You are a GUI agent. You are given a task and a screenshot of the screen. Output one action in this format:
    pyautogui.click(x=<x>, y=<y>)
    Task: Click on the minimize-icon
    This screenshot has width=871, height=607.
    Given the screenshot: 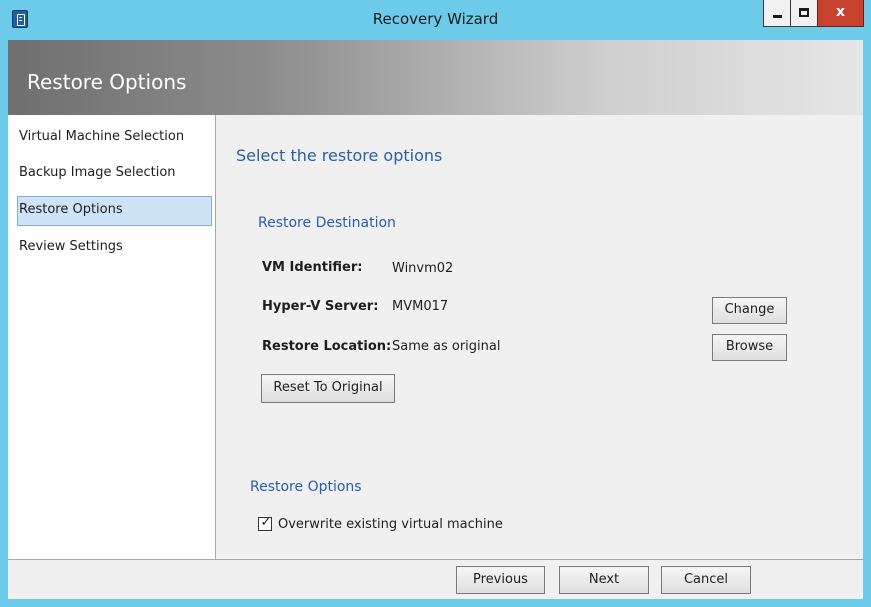 What is the action you would take?
    pyautogui.click(x=777, y=16)
    